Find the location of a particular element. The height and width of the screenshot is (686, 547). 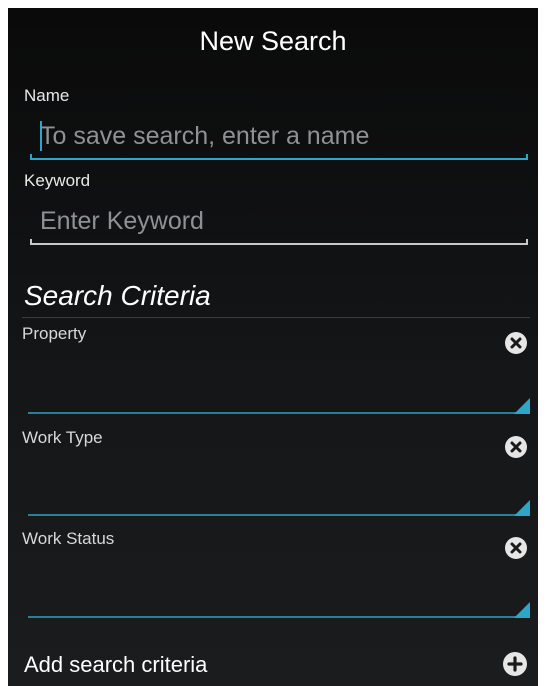

criterion-label-property: Property is located at coordinates (54, 333).